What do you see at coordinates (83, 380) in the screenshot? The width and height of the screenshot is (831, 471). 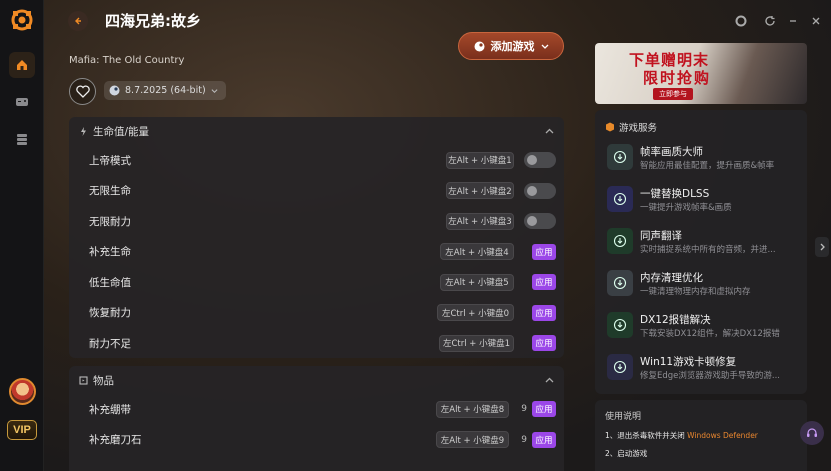 I see `box-icon` at bounding box center [83, 380].